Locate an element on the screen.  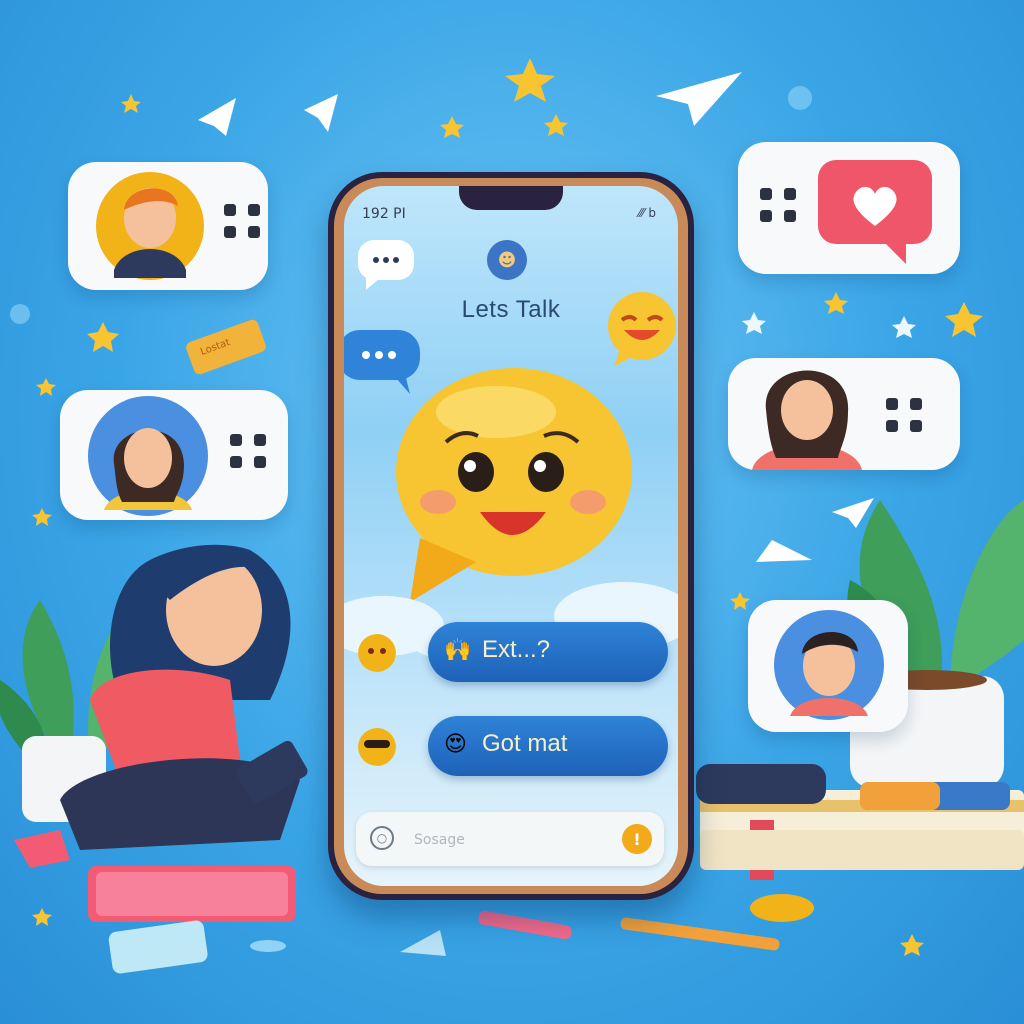
chat-bubble-blue-icon is located at coordinates (382, 362).